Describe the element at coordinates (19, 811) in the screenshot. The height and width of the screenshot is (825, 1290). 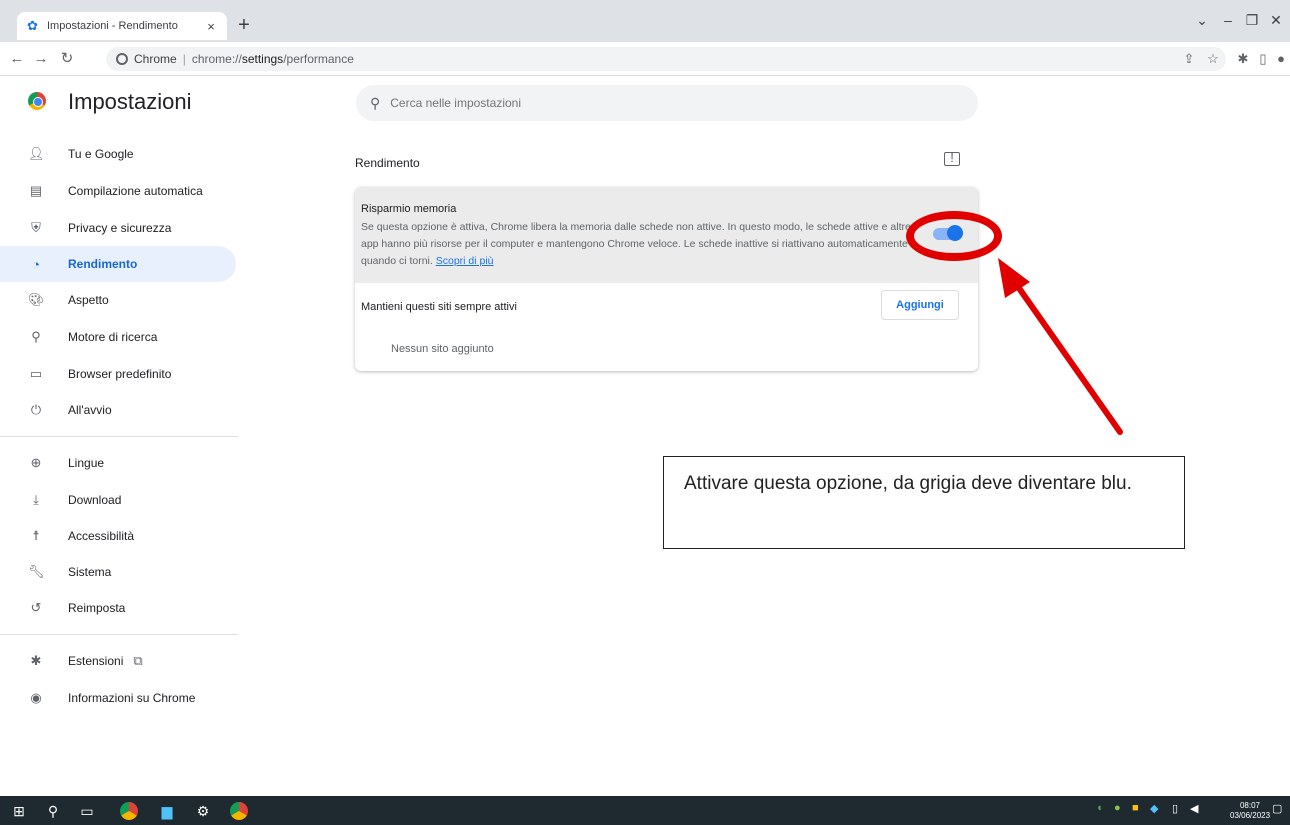
I see `windows-start-icon: ⊞` at that location.